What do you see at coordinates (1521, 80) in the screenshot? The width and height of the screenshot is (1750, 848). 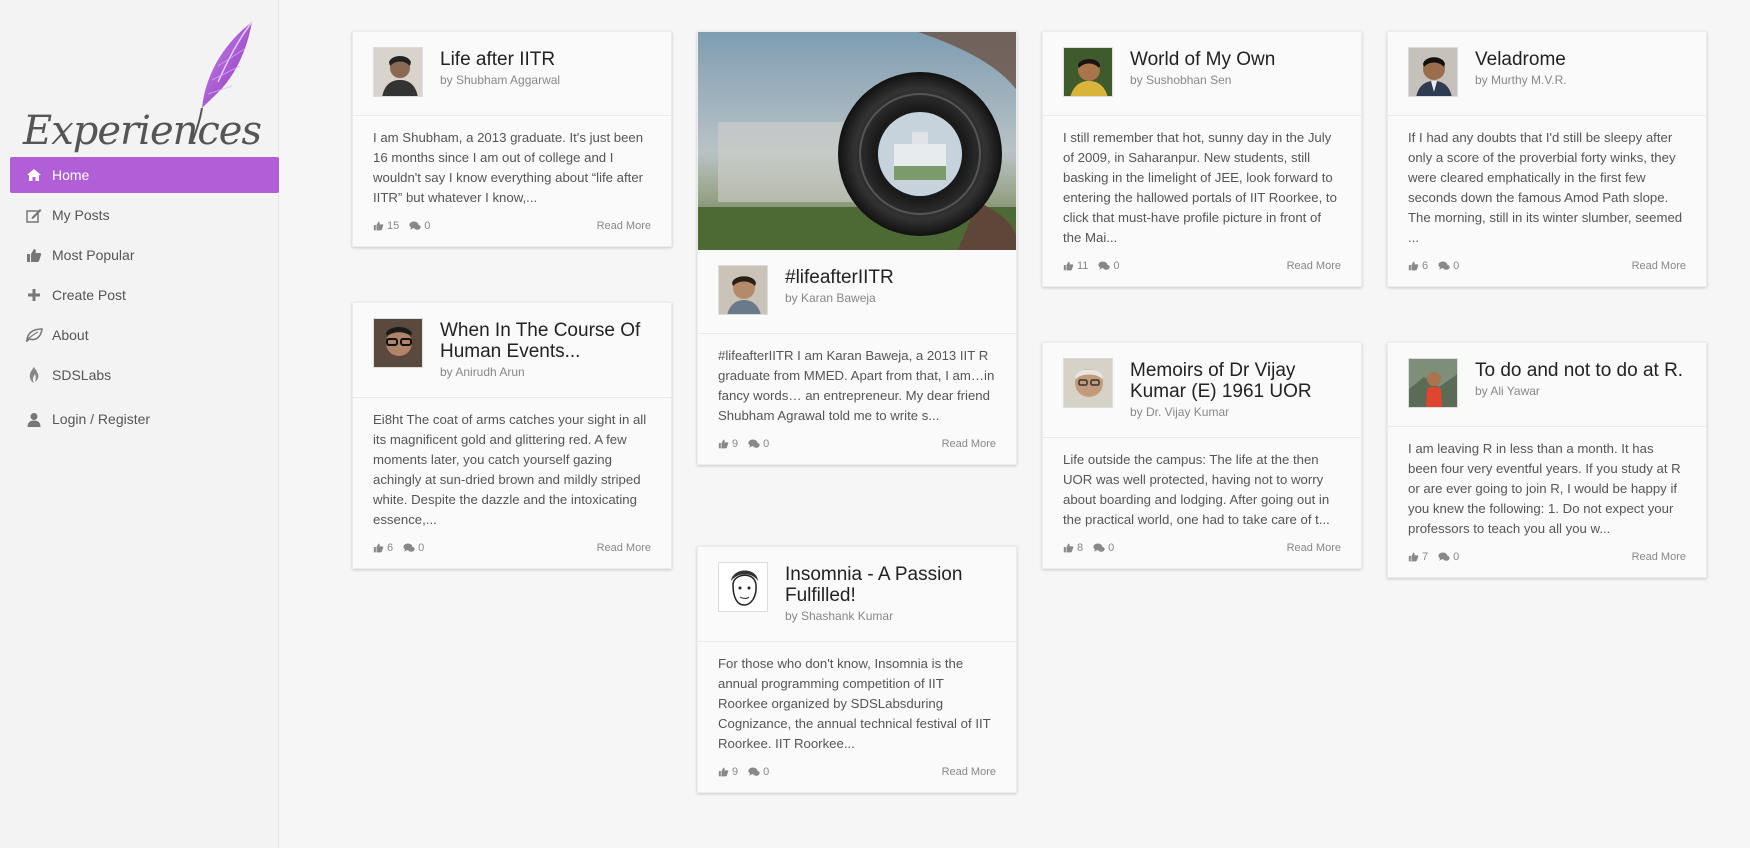 I see `post-author: by Murthy M.V.R.` at bounding box center [1521, 80].